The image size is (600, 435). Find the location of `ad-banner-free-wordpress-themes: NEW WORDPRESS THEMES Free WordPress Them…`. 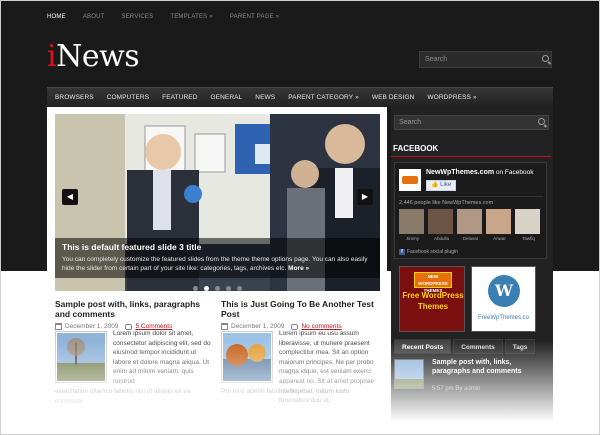

ad-banner-free-wordpress-themes: NEW WORDPRESS THEMES Free WordPress Them… is located at coordinates (432, 299).